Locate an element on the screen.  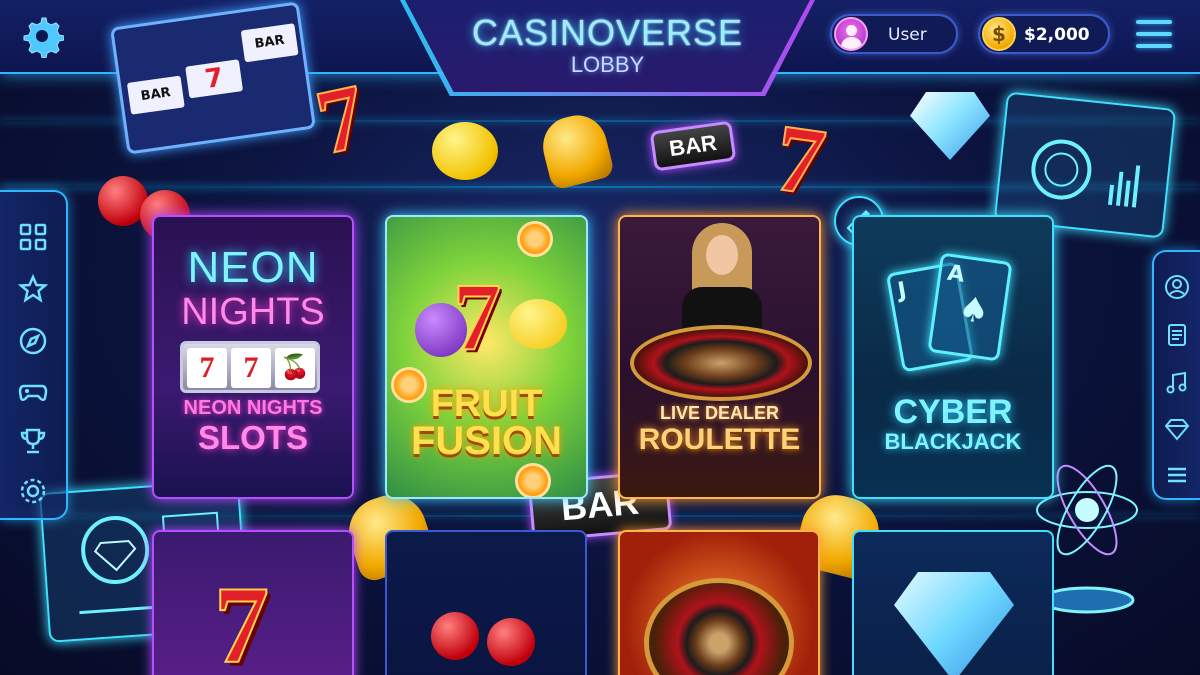
game-card-cherry is located at coordinates (486, 602).